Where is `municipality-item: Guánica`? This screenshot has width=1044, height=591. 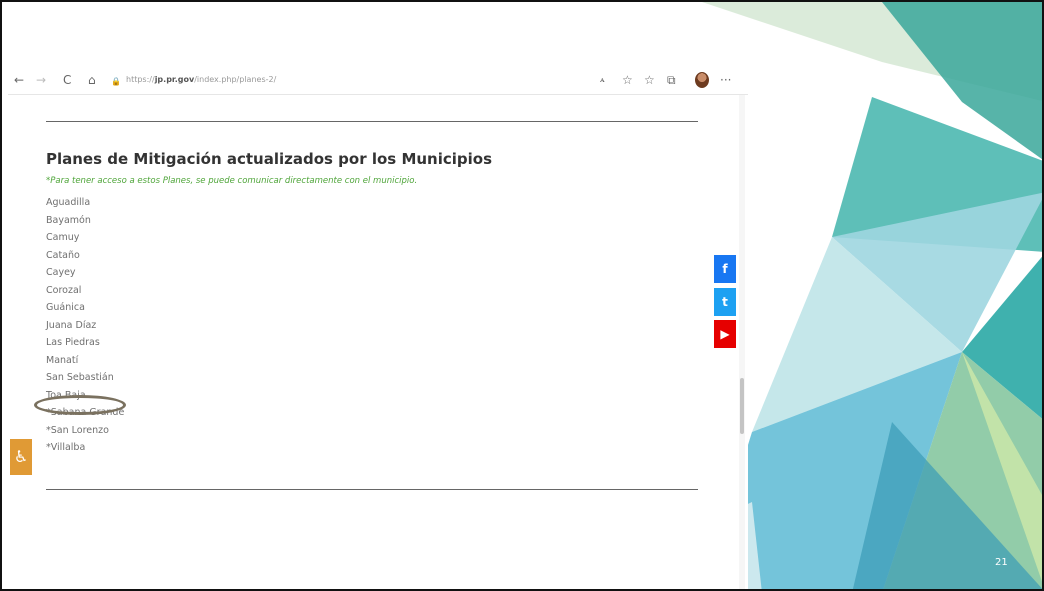 municipality-item: Guánica is located at coordinates (65, 307).